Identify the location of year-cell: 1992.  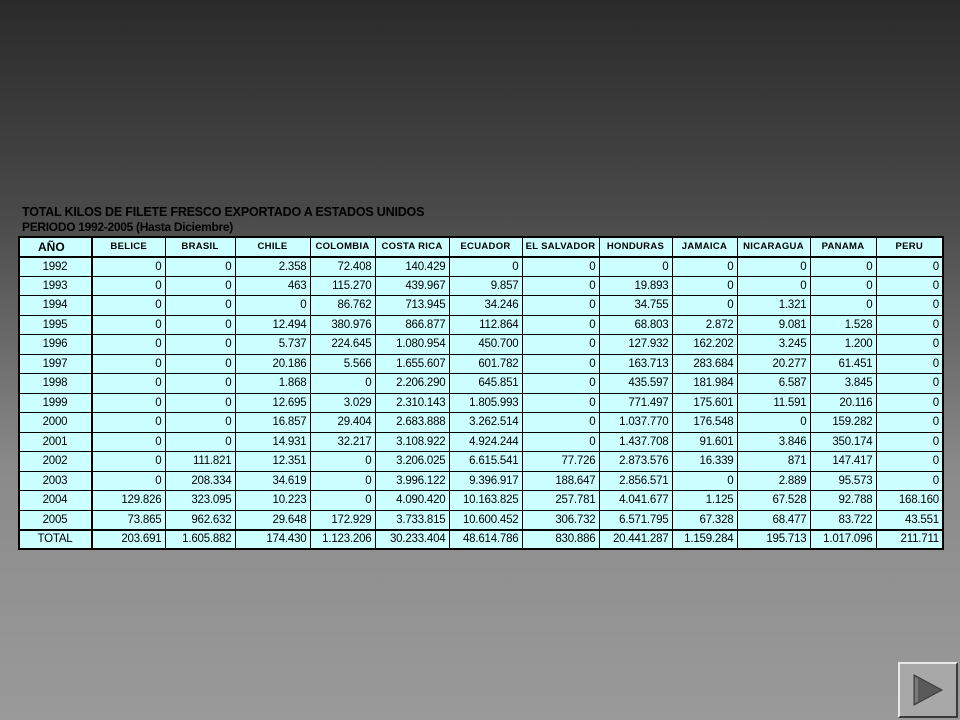
(55, 266).